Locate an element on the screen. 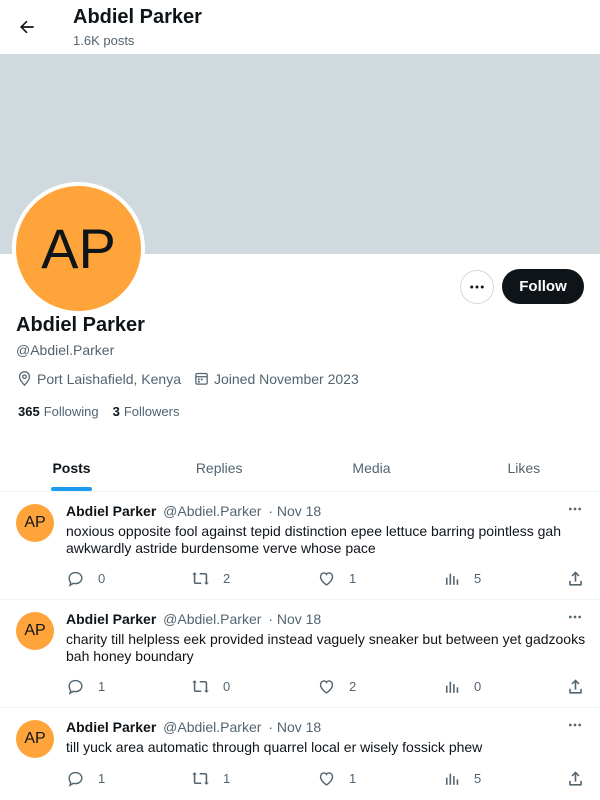 The image size is (600, 800). tab-media: Media is located at coordinates (371, 467).